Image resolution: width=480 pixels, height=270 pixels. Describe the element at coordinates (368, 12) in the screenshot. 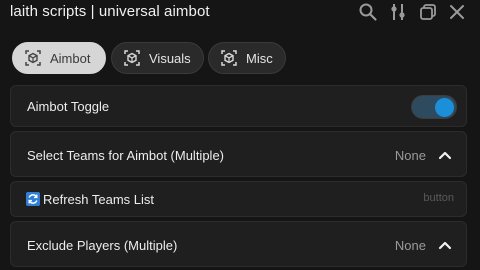

I see `search-icon` at that location.